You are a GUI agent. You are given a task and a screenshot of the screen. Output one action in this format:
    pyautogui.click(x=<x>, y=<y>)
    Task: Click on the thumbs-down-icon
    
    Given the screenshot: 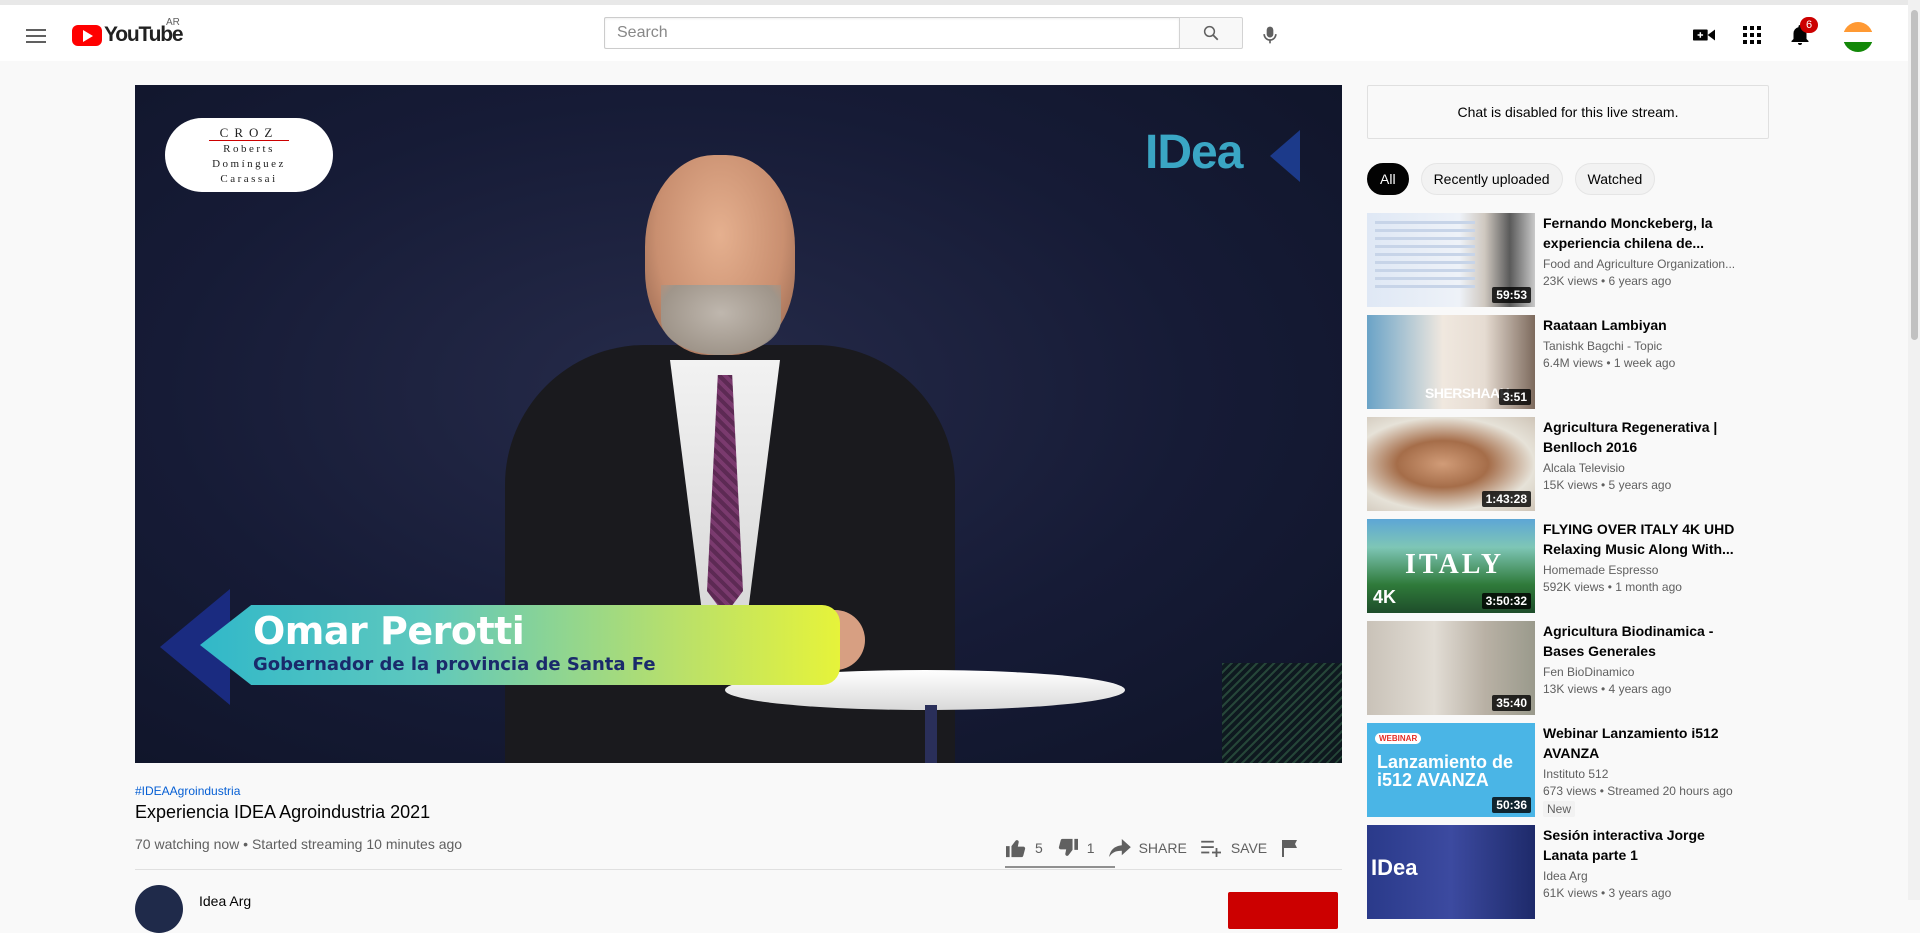 What is the action you would take?
    pyautogui.click(x=1068, y=847)
    